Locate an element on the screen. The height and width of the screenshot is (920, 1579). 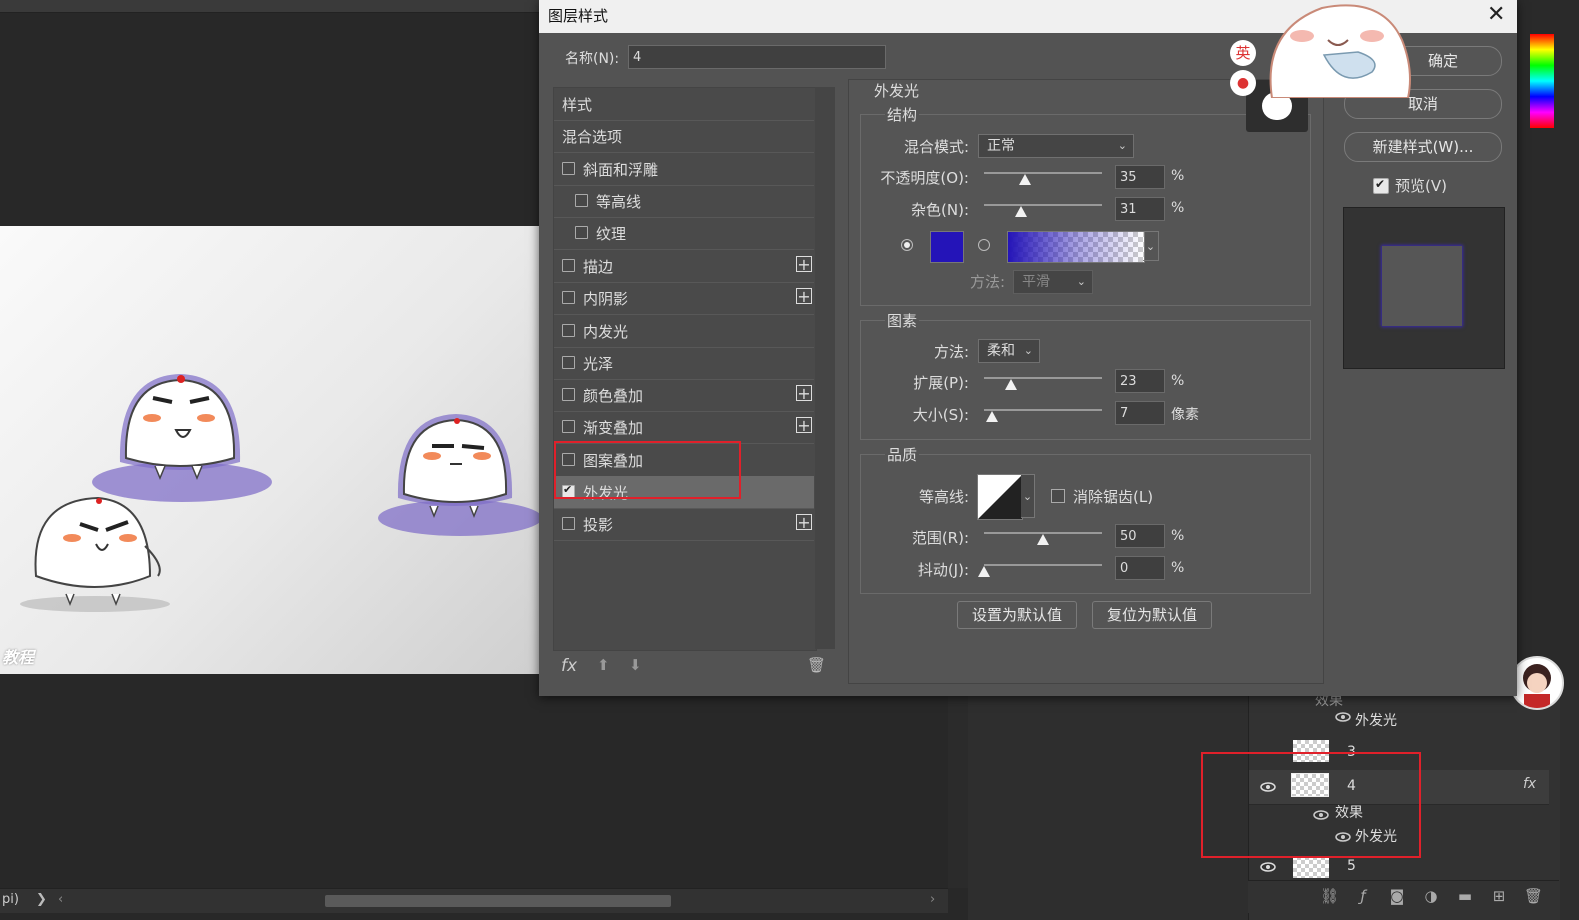
ime-language-badge: 英 is located at coordinates (1243, 53).